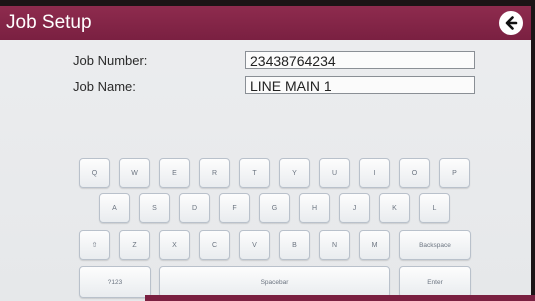 The height and width of the screenshot is (301, 535). Describe the element at coordinates (394, 208) in the screenshot. I see `key-k: K` at that location.